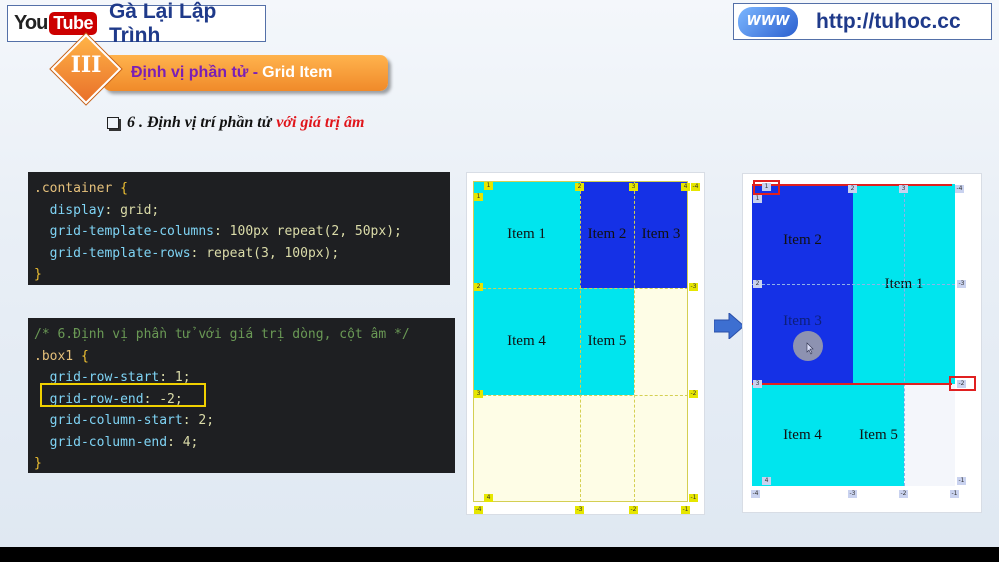 The height and width of the screenshot is (562, 999). I want to click on grid-item-5: Item 5, so click(878, 435).